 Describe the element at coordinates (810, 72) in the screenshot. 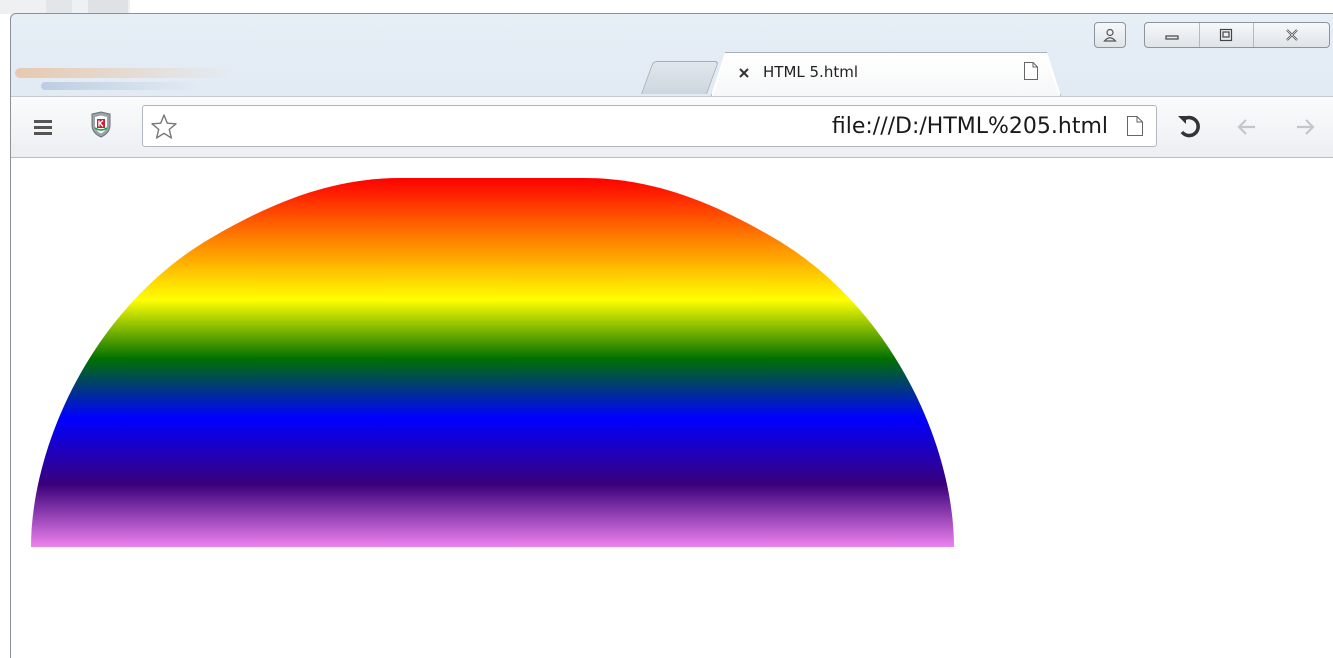

I see `tab-title: HTML 5.html` at that location.